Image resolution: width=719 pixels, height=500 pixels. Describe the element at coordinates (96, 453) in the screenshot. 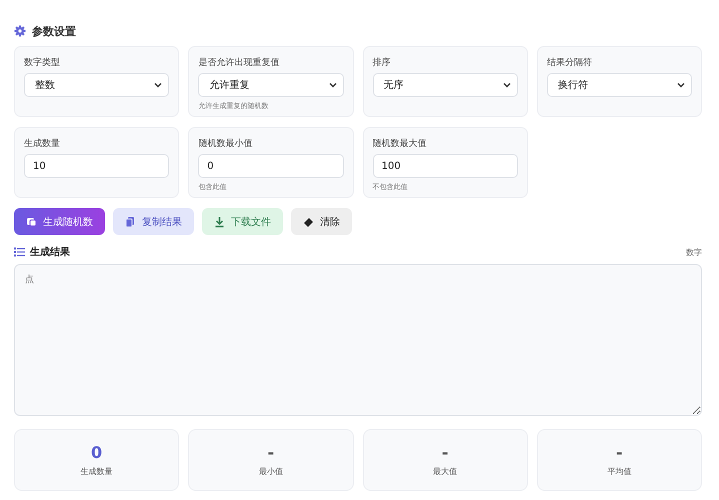

I see `stat-value: 0` at that location.